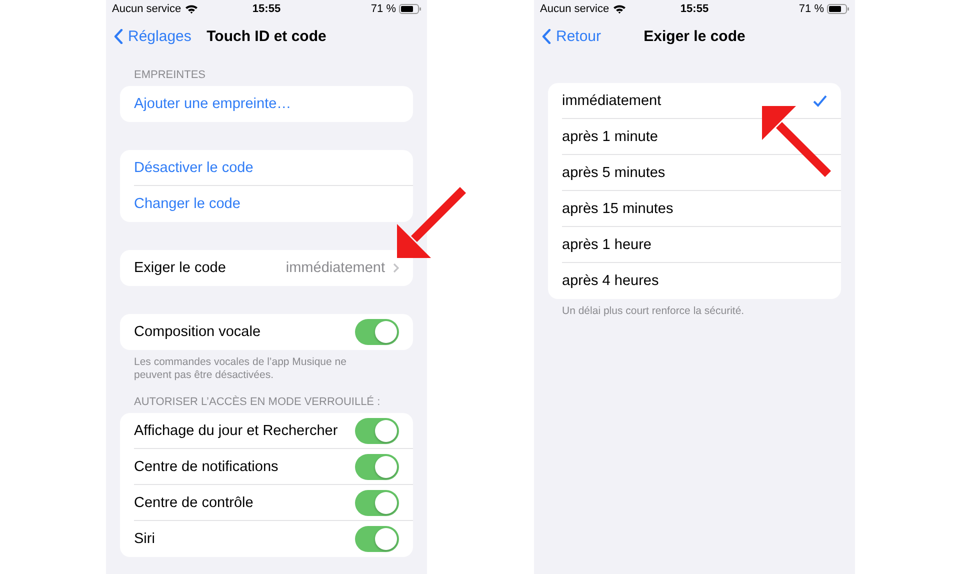 The height and width of the screenshot is (574, 970). Describe the element at coordinates (607, 244) in the screenshot. I see `option-label: après 1 heure` at that location.